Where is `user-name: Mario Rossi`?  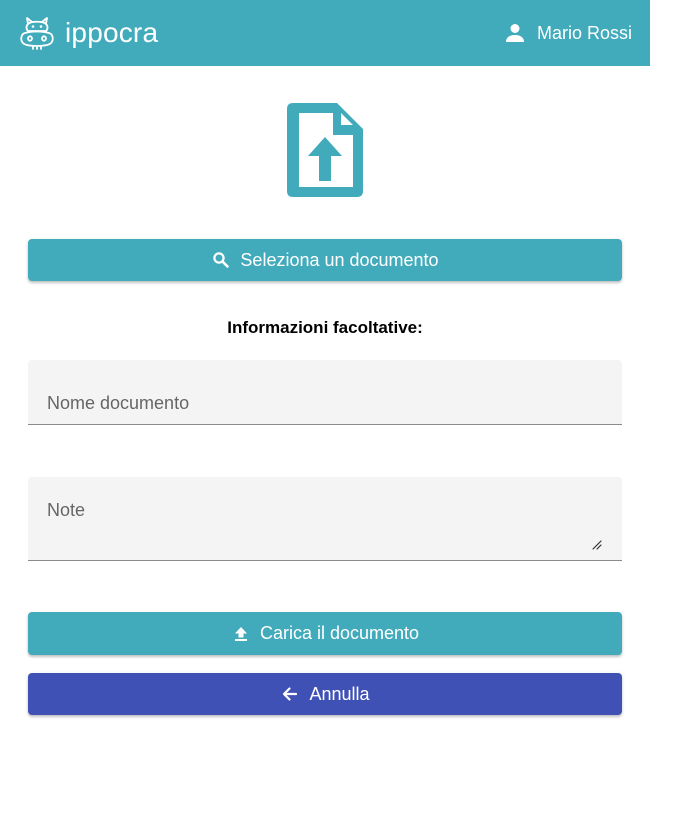
user-name: Mario Rossi is located at coordinates (584, 32).